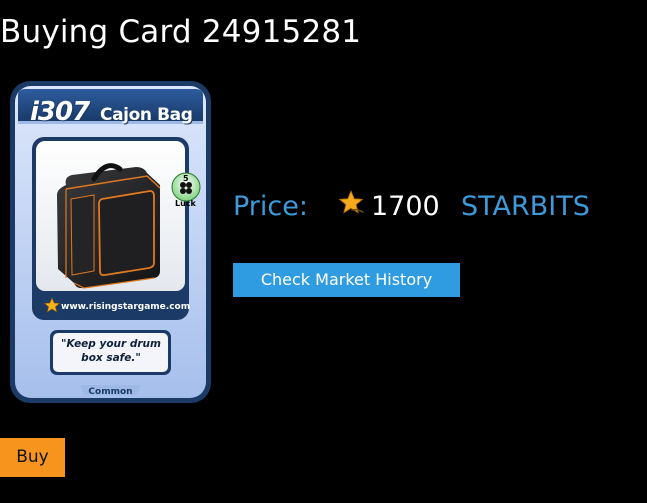 This screenshot has width=647, height=503. Describe the element at coordinates (146, 115) in the screenshot. I see `card-name: Cajon Bag` at that location.